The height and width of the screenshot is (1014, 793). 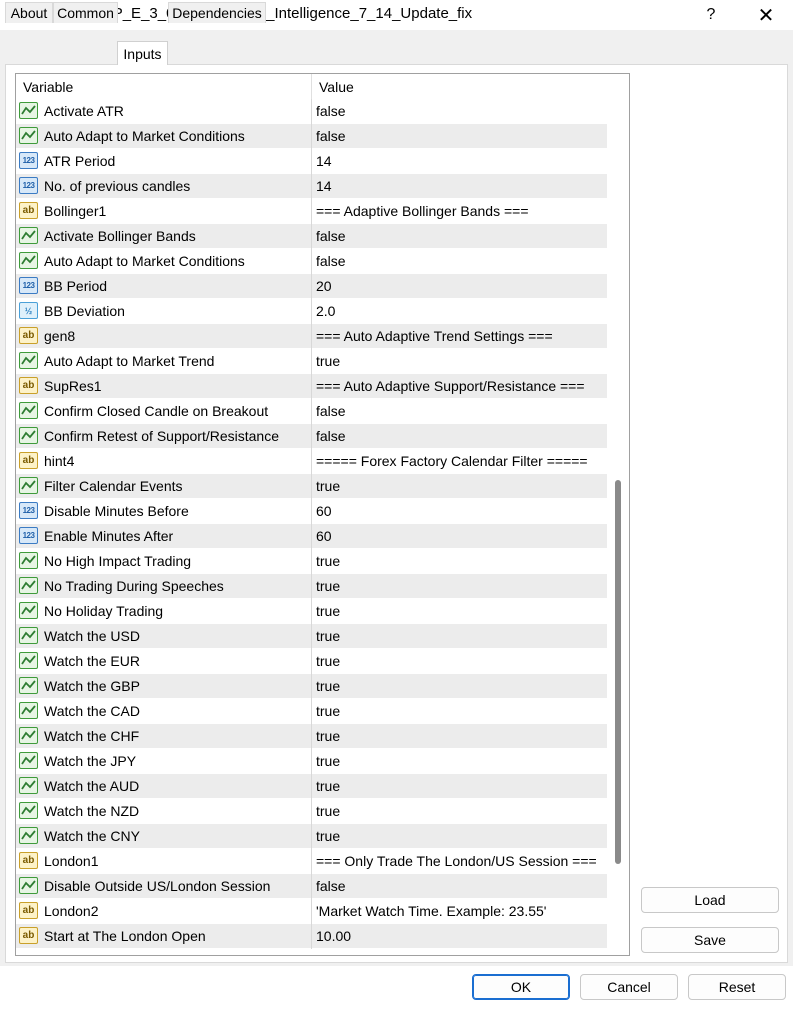 I want to click on table-row: No High Impact Trading true, so click(x=312, y=561).